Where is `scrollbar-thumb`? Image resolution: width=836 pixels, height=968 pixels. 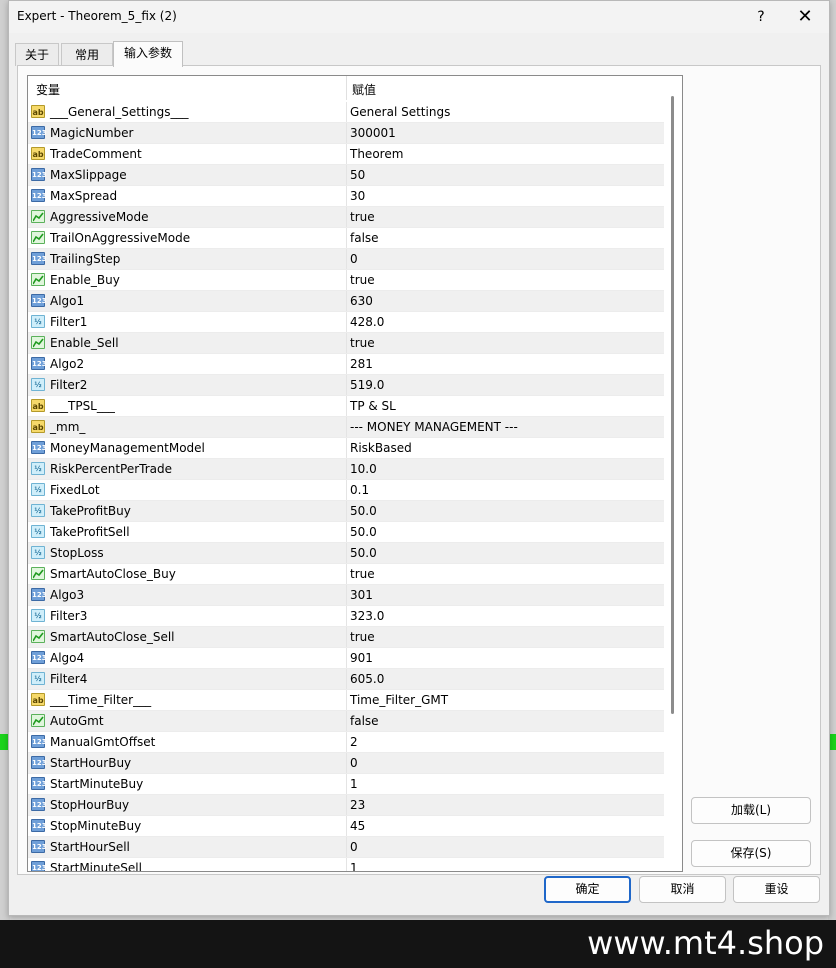
scrollbar-thumb is located at coordinates (672, 405).